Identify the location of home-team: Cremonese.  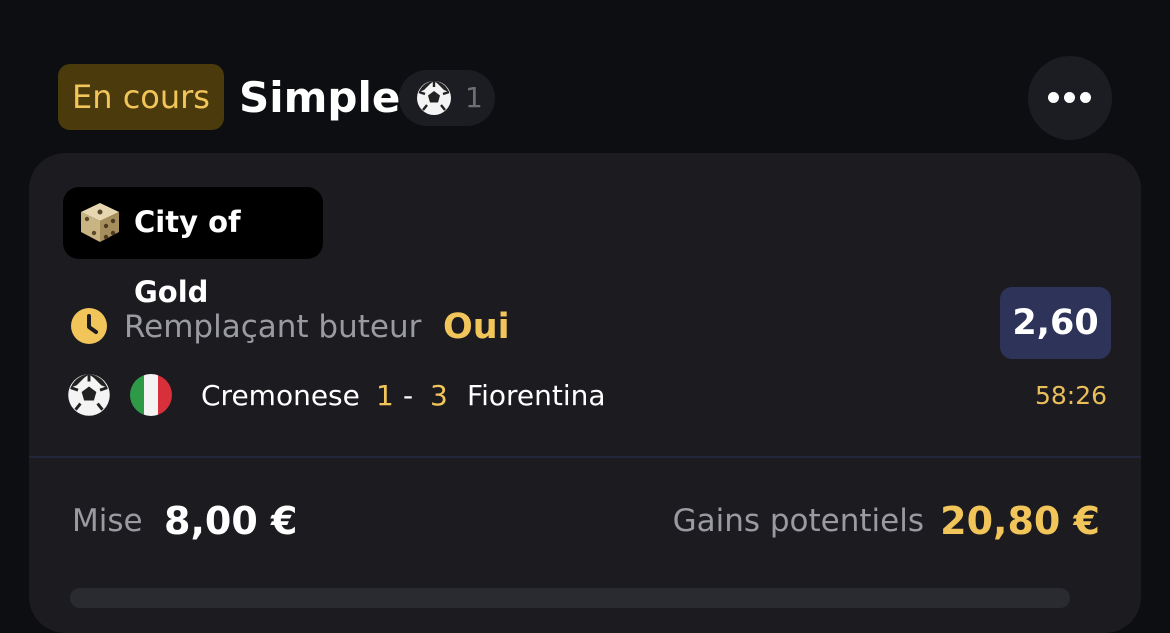
(280, 395).